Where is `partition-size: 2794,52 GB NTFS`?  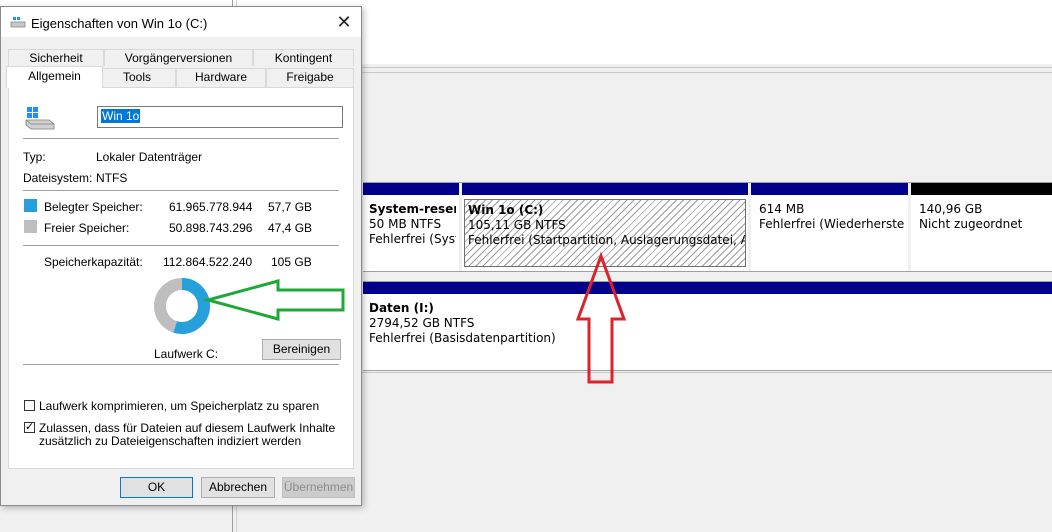 partition-size: 2794,52 GB NTFS is located at coordinates (422, 323).